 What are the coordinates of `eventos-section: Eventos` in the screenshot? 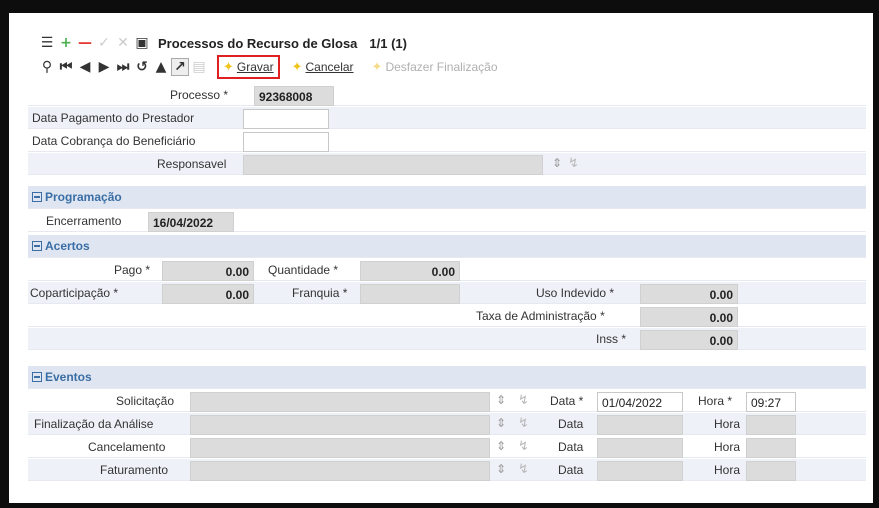 It's located at (447, 377).